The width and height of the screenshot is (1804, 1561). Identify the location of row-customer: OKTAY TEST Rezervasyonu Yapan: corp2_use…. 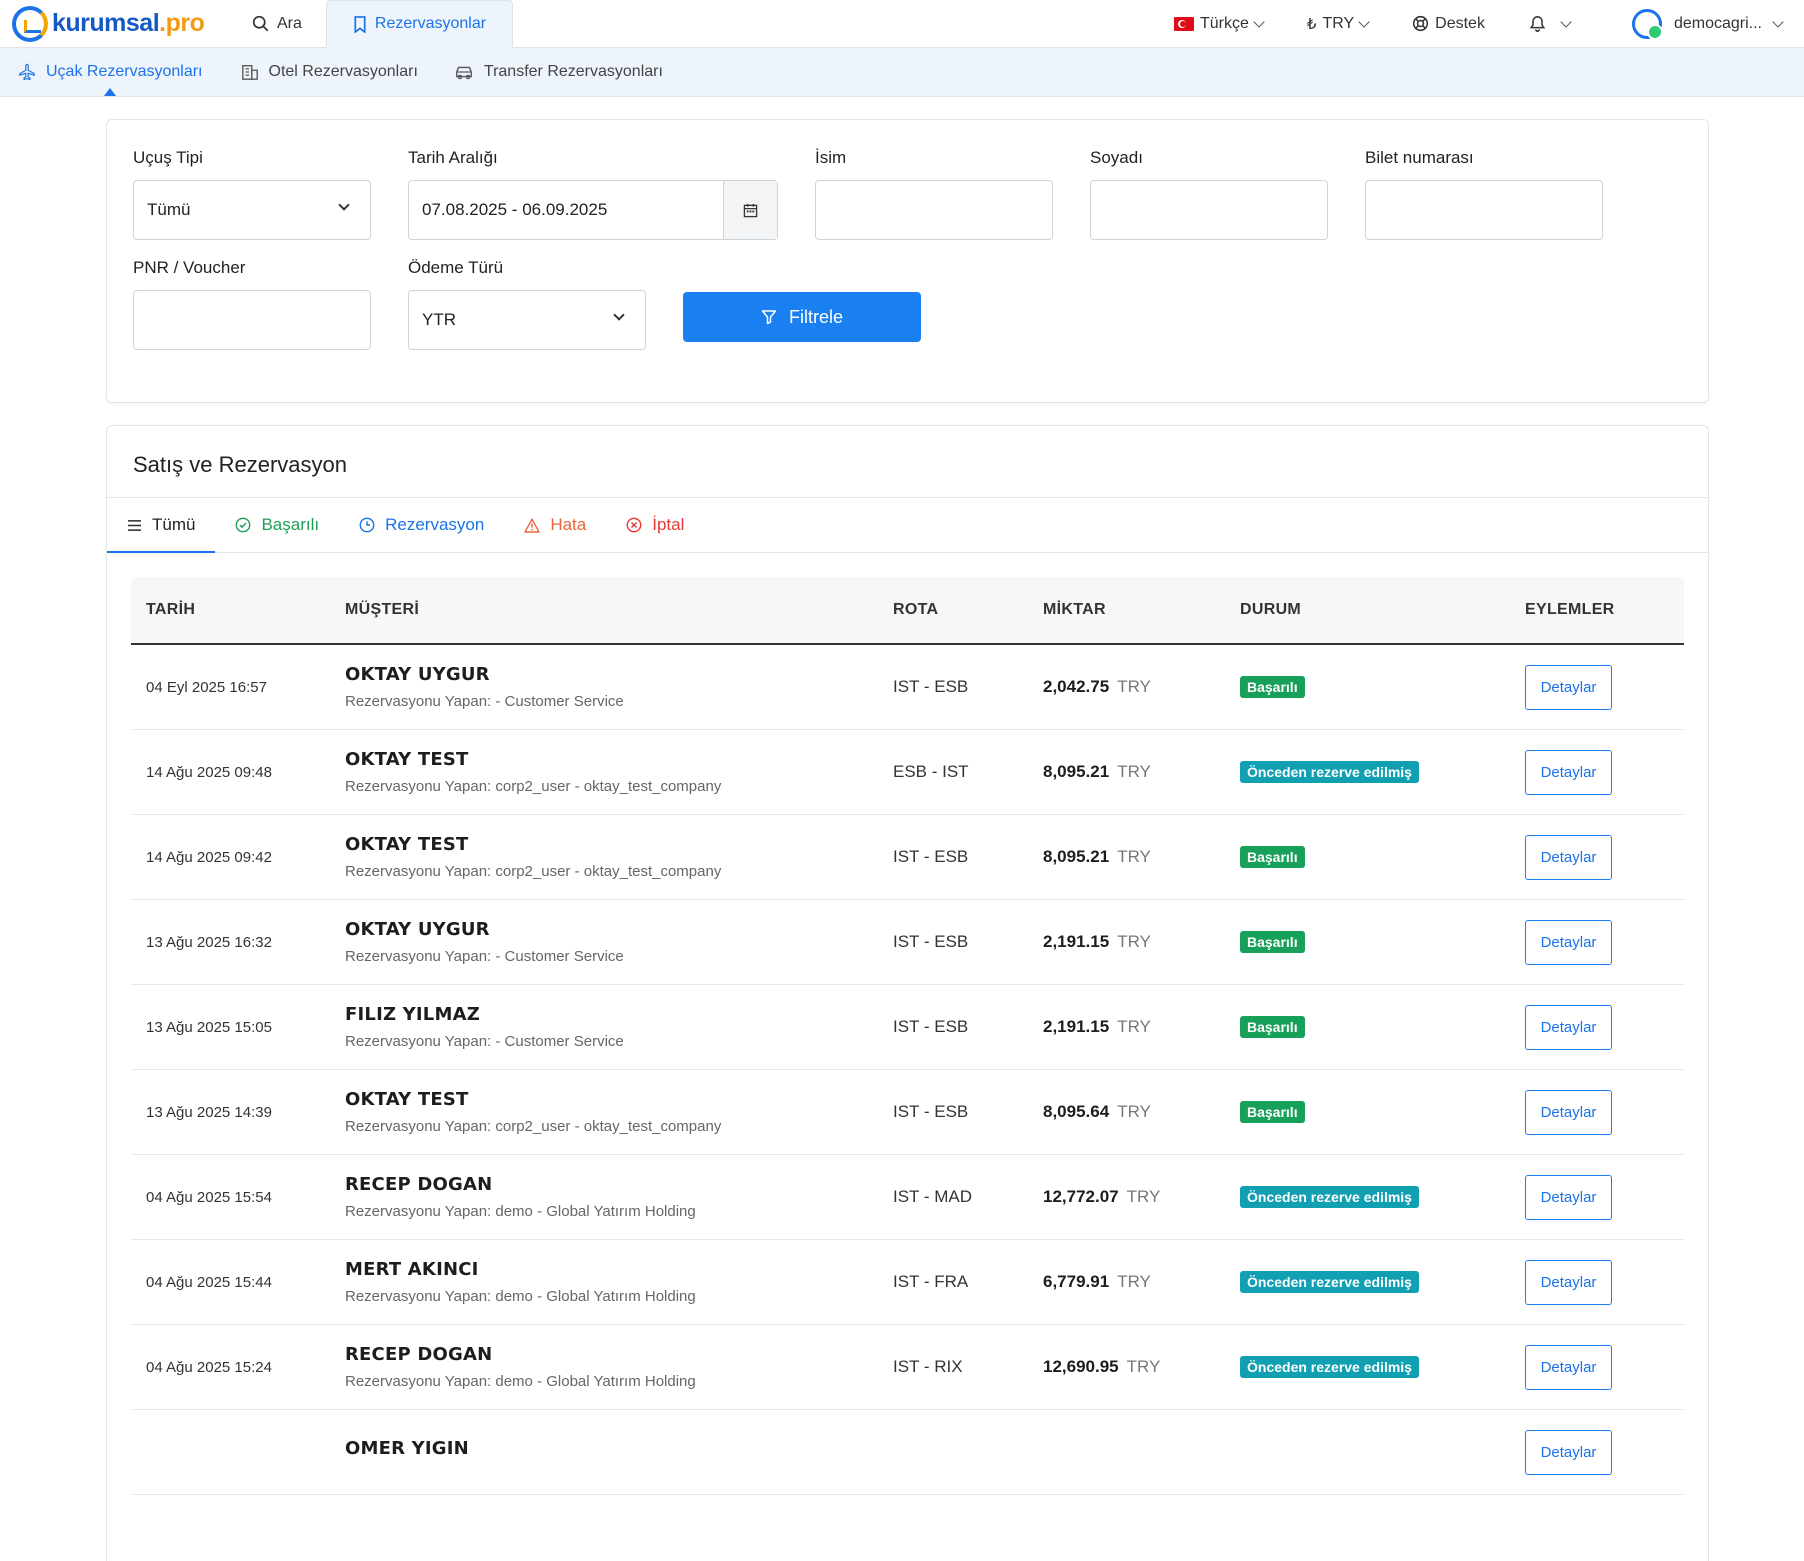
(619, 772).